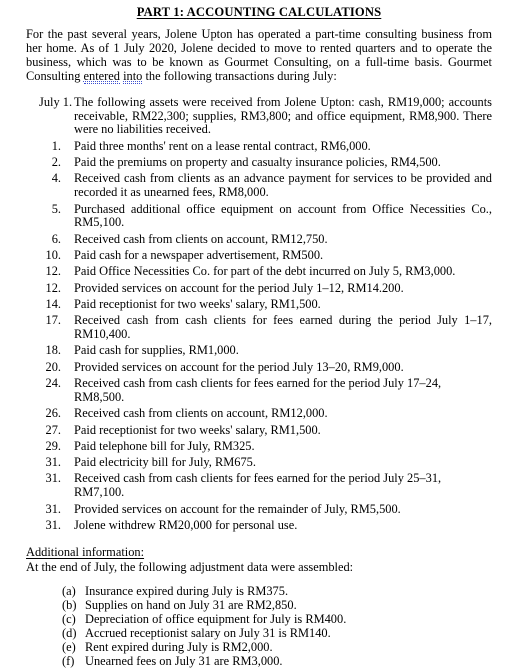 The height and width of the screenshot is (668, 517). What do you see at coordinates (69, 618) in the screenshot?
I see `list-item-marker: (c)` at bounding box center [69, 618].